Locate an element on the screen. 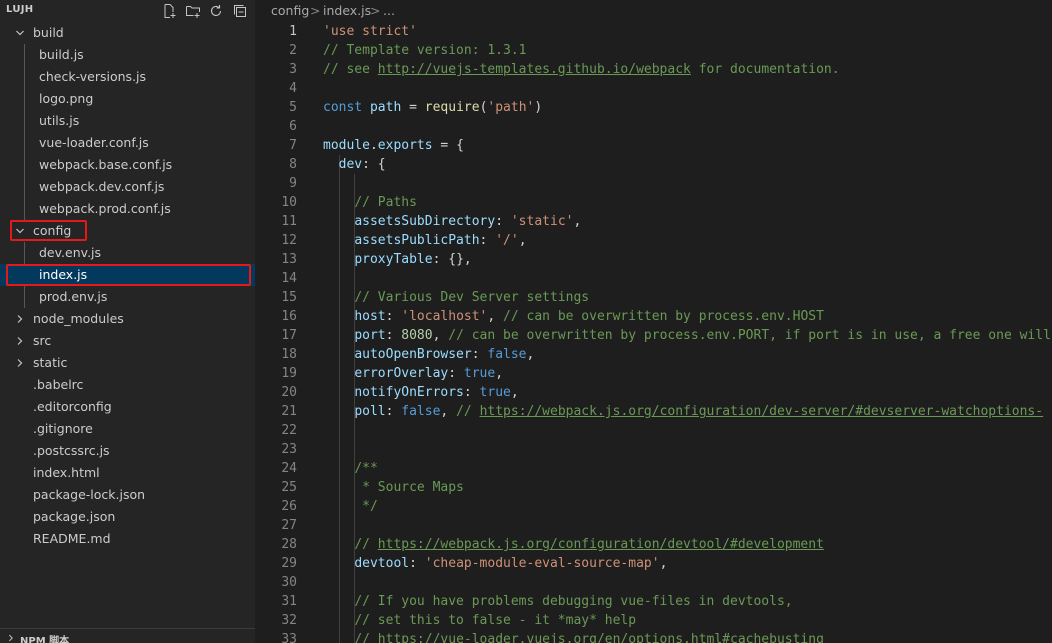  tree-file-gitignore: .gitignore is located at coordinates (127, 429).